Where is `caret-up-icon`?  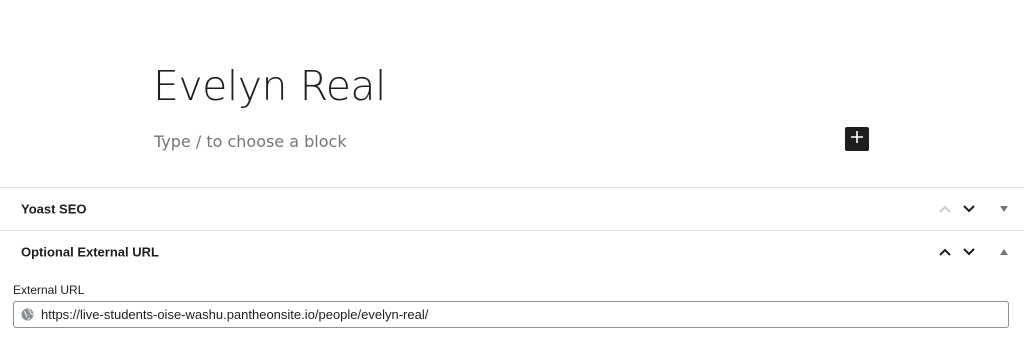 caret-up-icon is located at coordinates (1004, 252).